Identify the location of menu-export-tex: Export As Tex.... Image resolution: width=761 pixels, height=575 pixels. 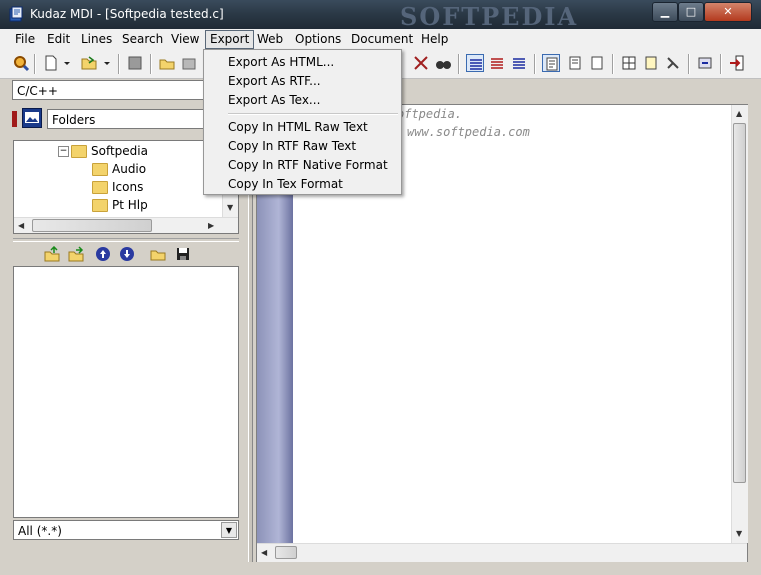
(274, 100).